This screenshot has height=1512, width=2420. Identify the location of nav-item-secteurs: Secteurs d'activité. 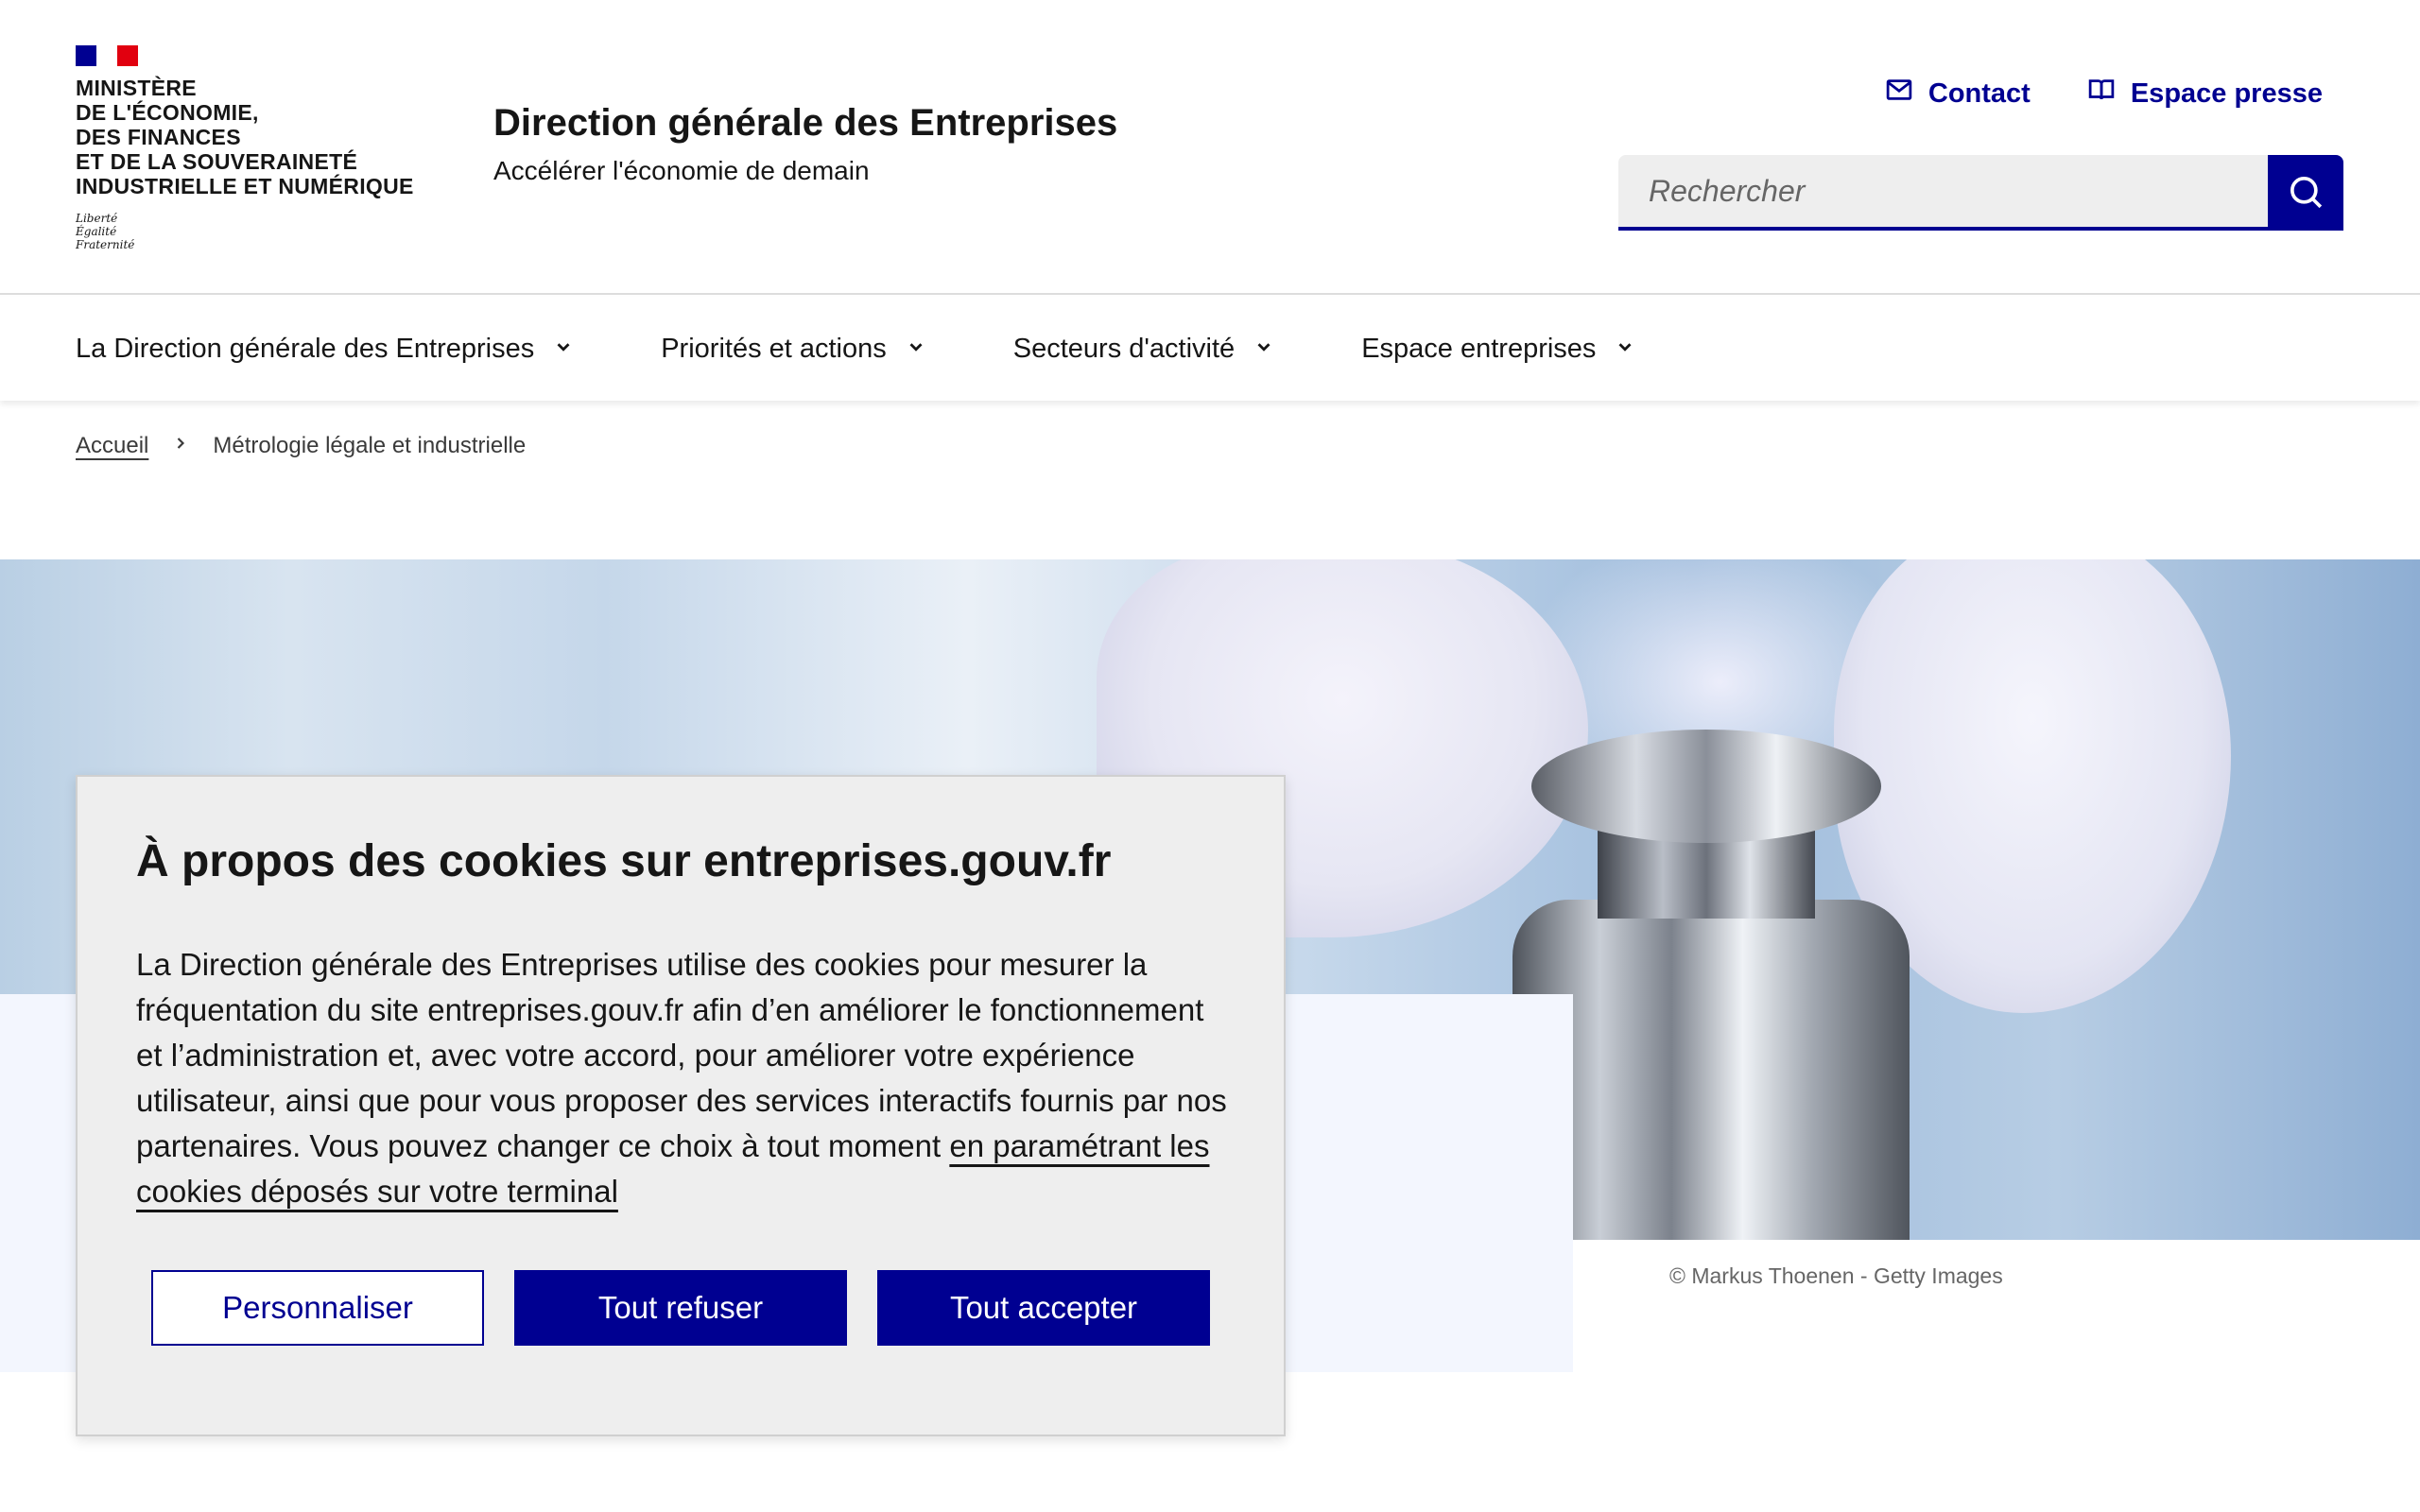
(1143, 349).